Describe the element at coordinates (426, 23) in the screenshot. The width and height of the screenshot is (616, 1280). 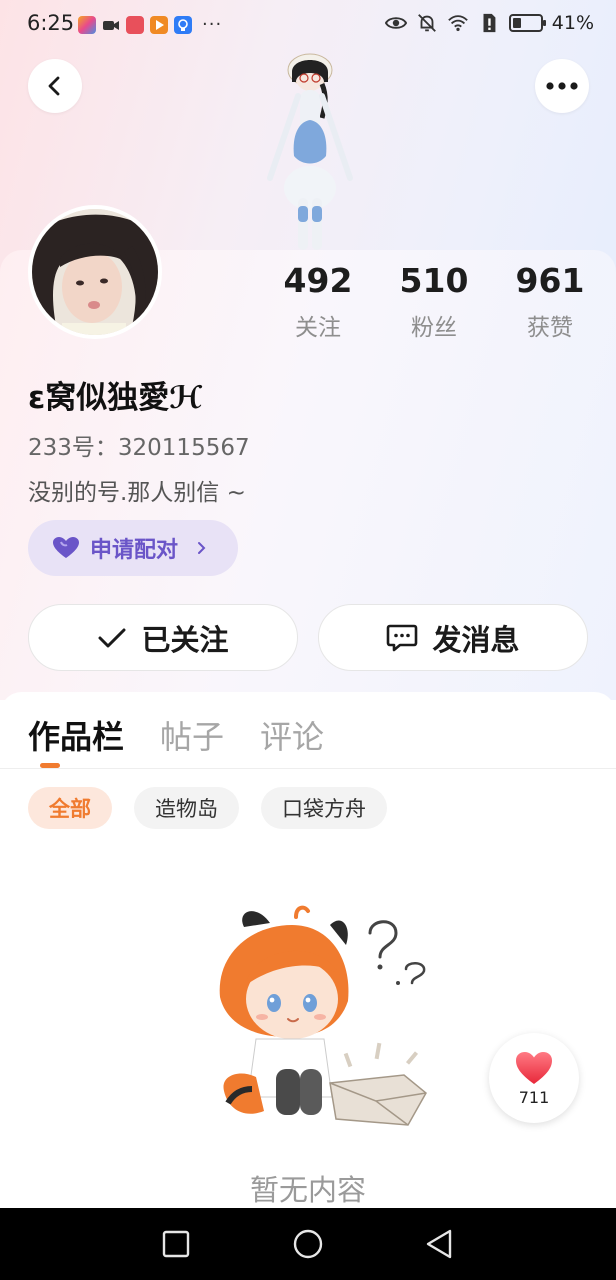
I see `bell-muted-icon` at that location.